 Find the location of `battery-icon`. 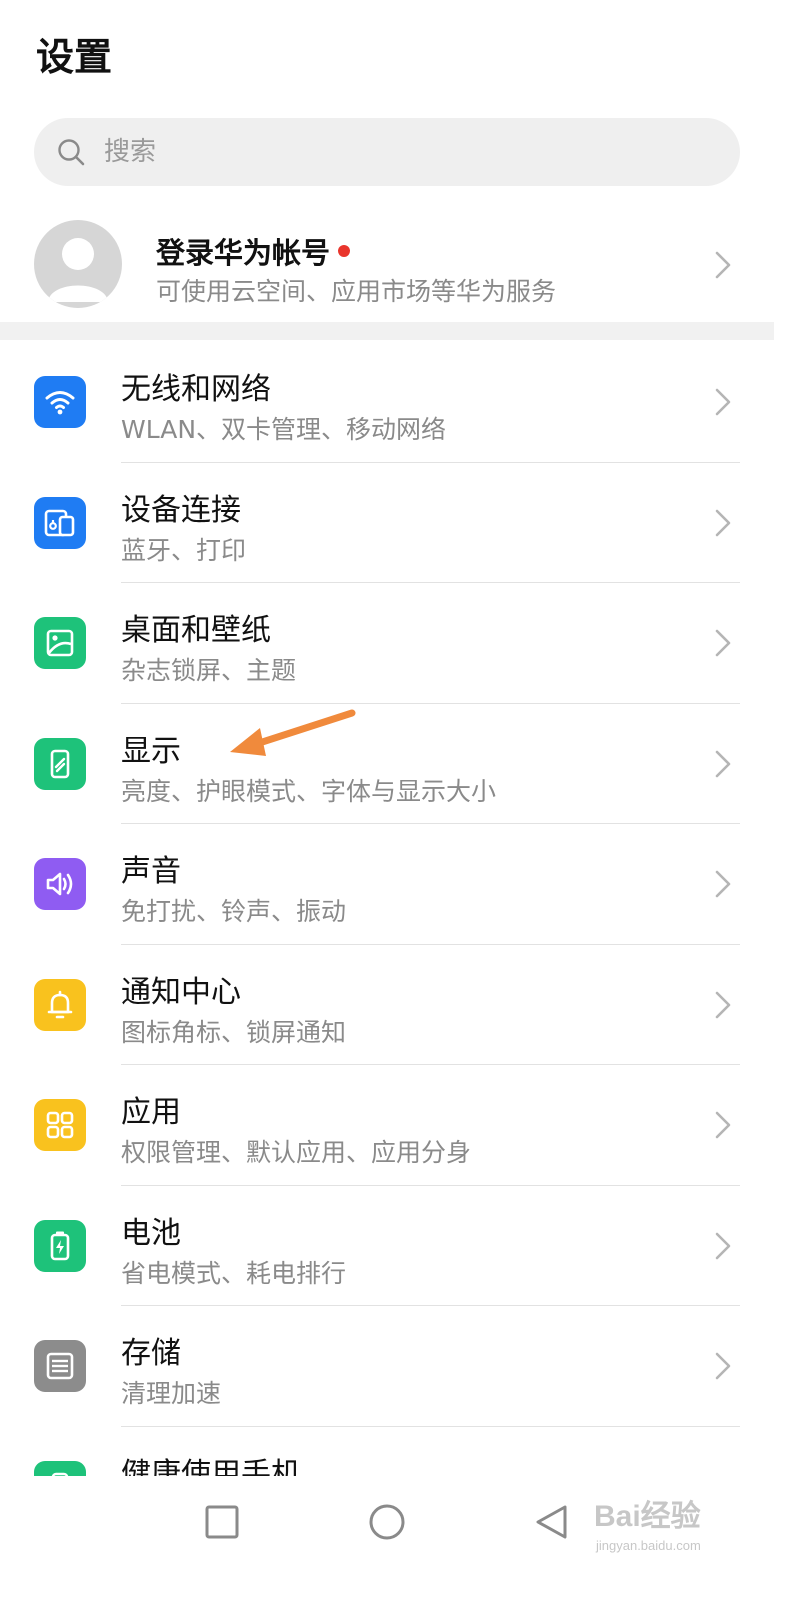

battery-icon is located at coordinates (60, 1245).